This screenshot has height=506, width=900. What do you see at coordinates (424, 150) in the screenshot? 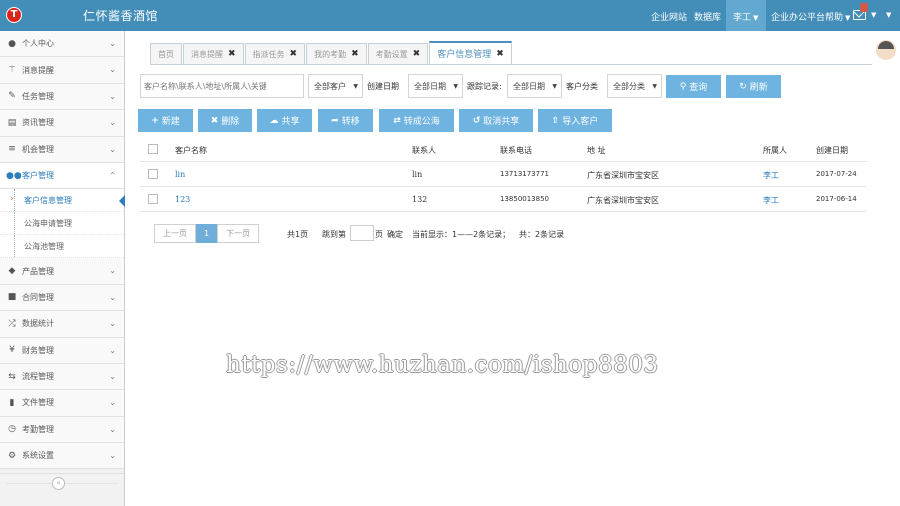
I see `column-header: 联系人` at bounding box center [424, 150].